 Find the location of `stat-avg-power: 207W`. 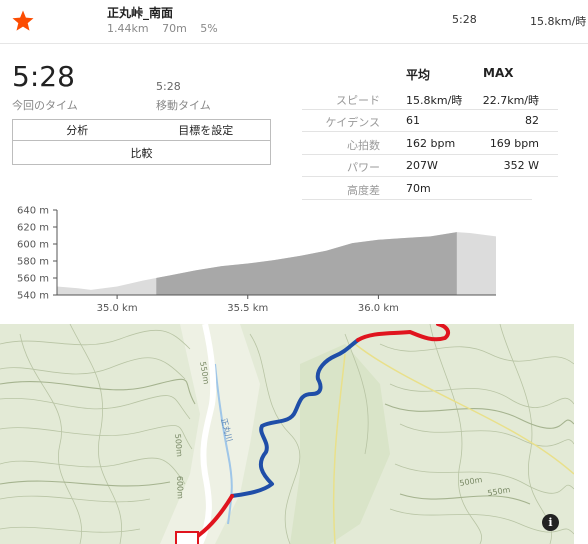

stat-avg-power: 207W is located at coordinates (422, 165).